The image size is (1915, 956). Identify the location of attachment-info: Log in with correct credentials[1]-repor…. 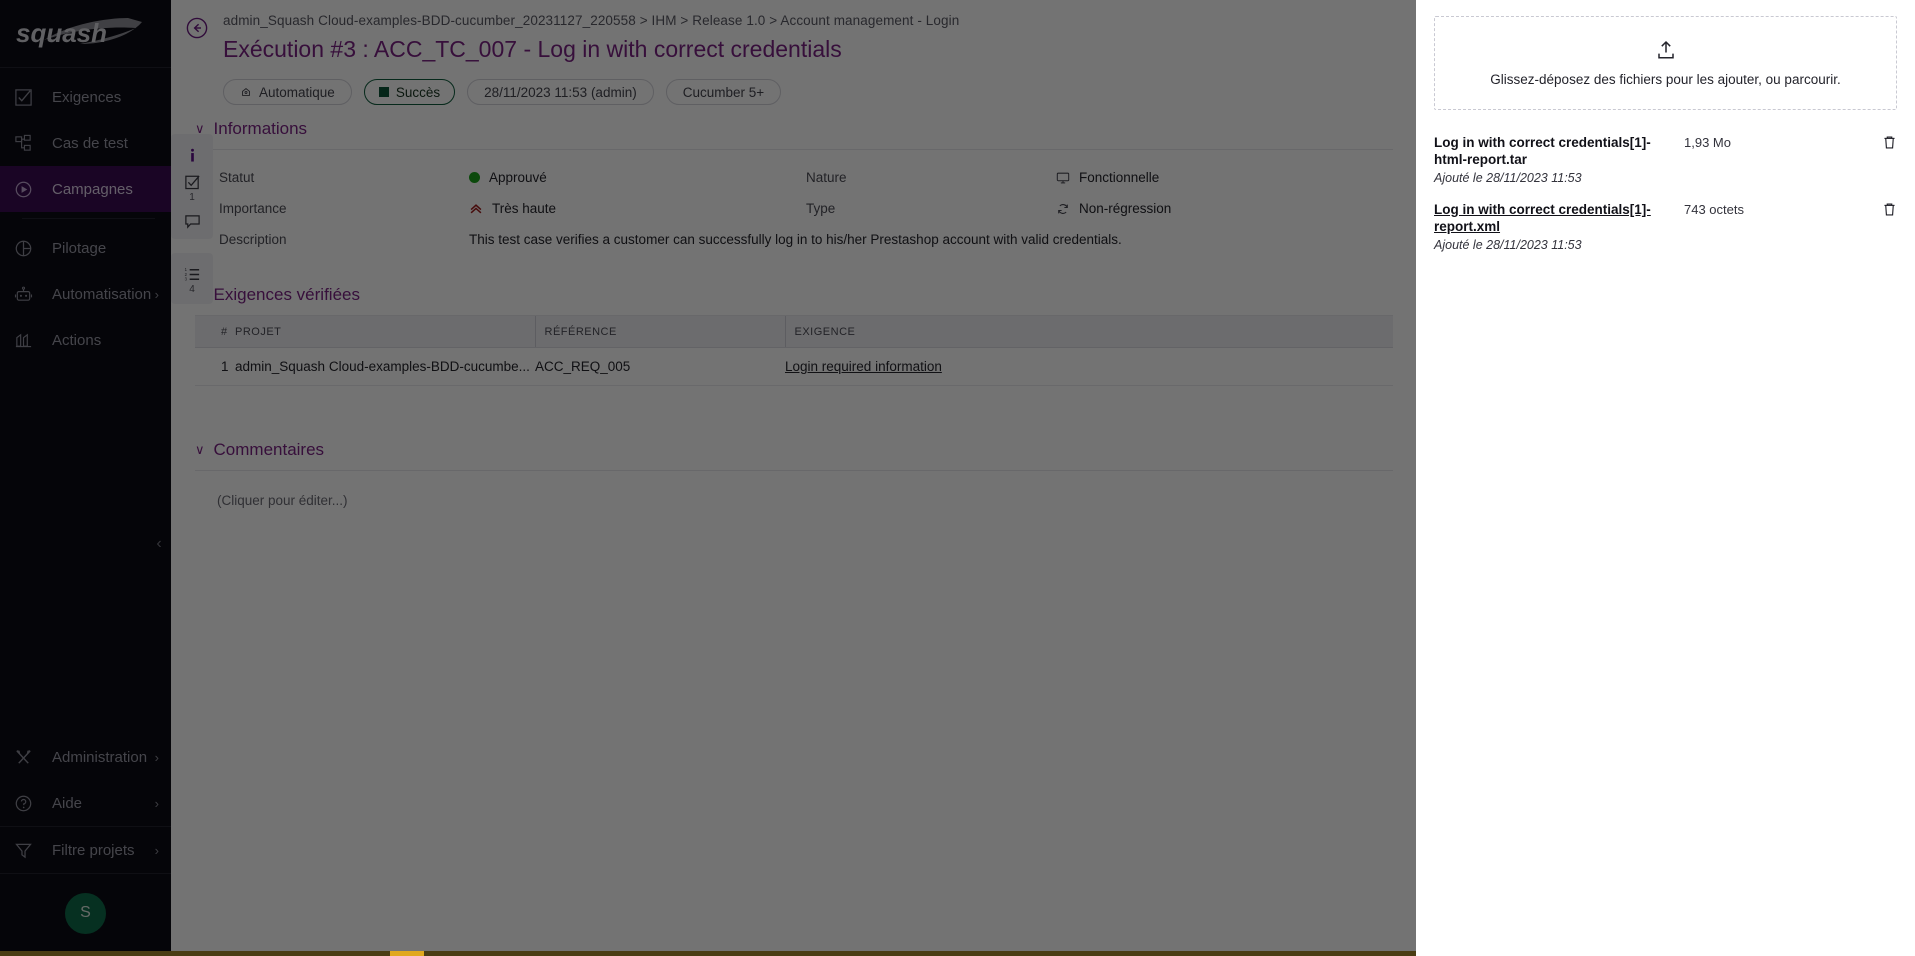
(1559, 226).